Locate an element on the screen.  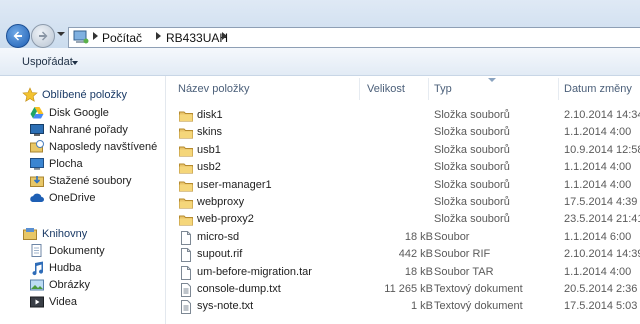
organize-button: Uspořádat is located at coordinates (47, 62).